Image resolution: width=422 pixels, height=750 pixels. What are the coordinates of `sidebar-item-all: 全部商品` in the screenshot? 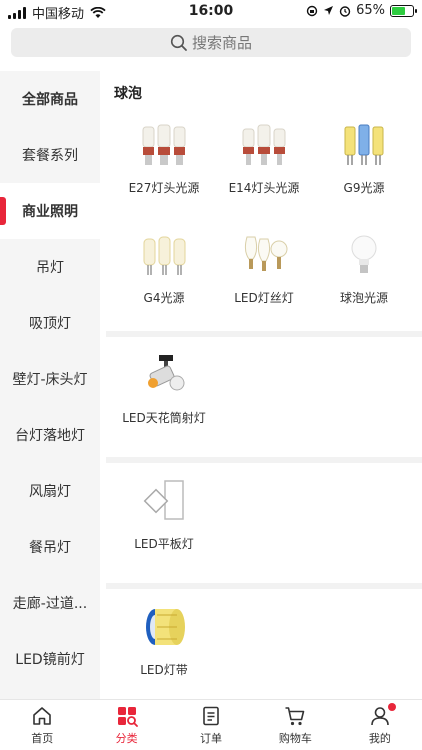 It's located at (50, 99).